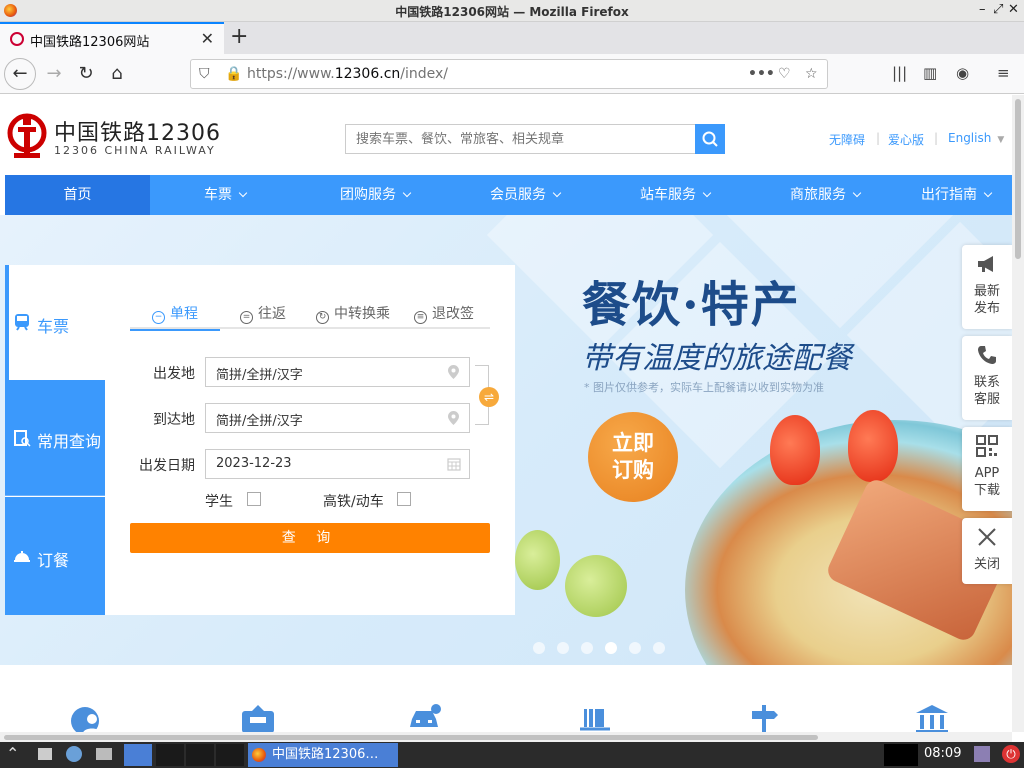 The height and width of the screenshot is (768, 1024). I want to click on chevron-down-icon, so click(707, 193).